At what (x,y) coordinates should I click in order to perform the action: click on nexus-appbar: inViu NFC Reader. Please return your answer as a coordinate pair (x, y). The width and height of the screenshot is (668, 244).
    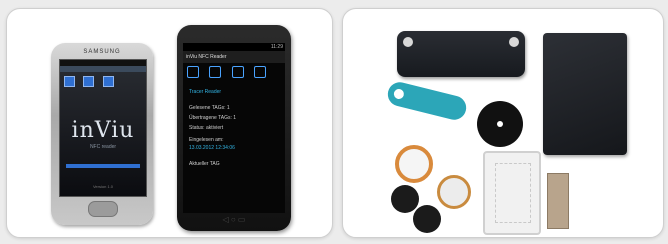
    Looking at the image, I should click on (234, 57).